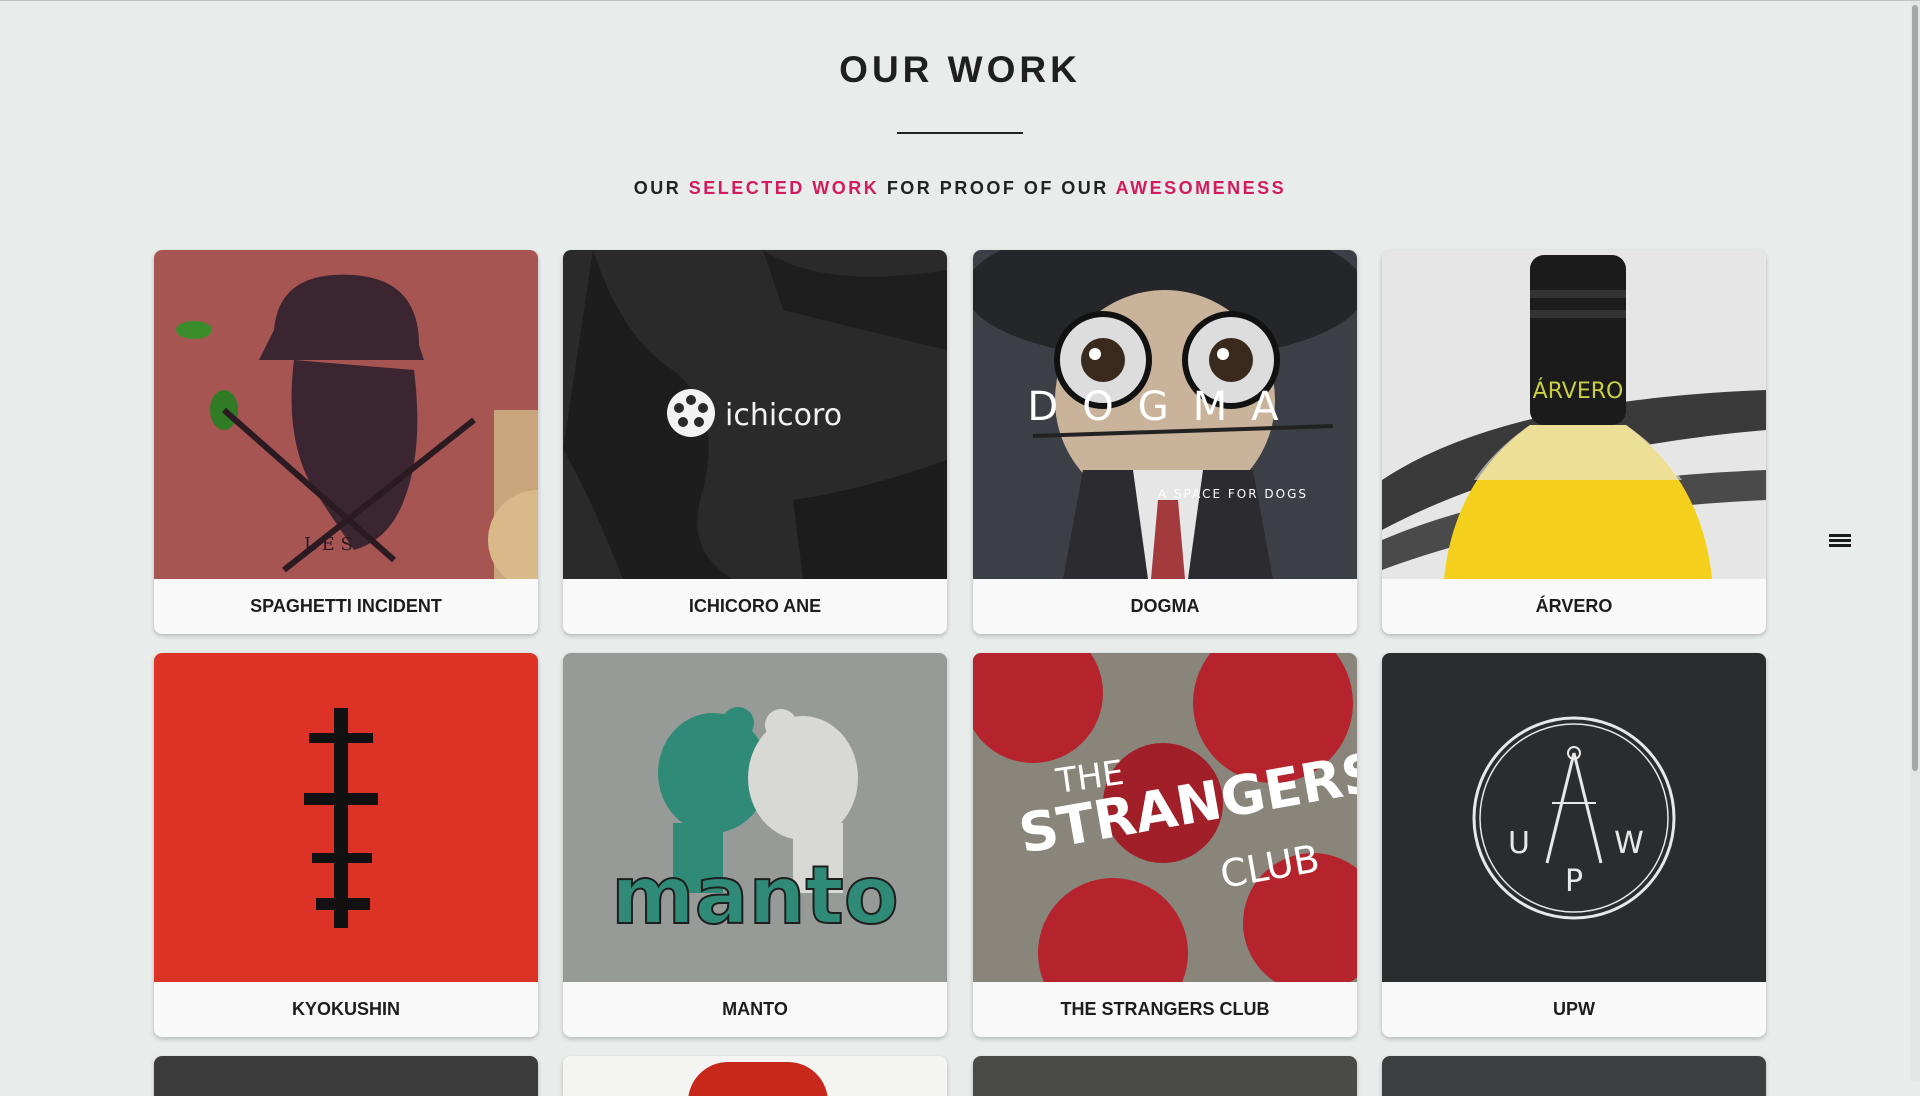 Image resolution: width=1920 pixels, height=1096 pixels. Describe the element at coordinates (960, 69) in the screenshot. I see `page-title: OUR WORK` at that location.